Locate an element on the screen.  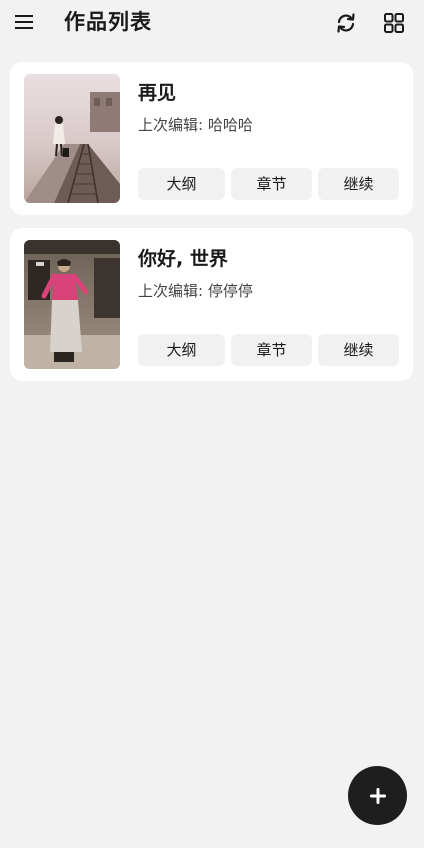
work-title: 你好, 世界 is located at coordinates (183, 259).